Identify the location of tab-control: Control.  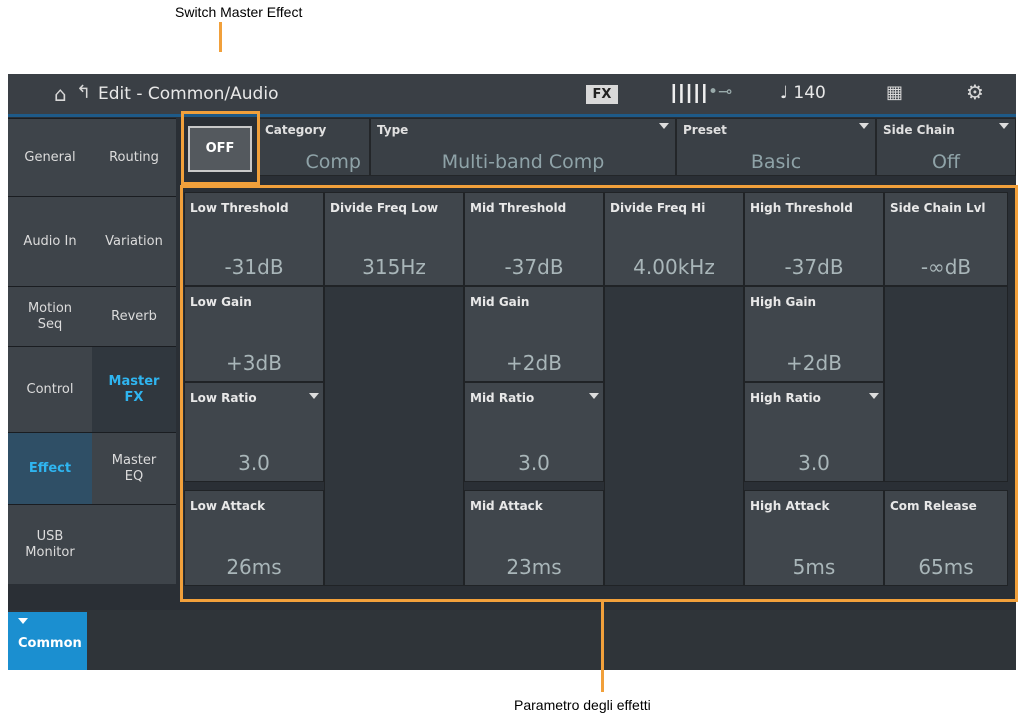
(50, 389).